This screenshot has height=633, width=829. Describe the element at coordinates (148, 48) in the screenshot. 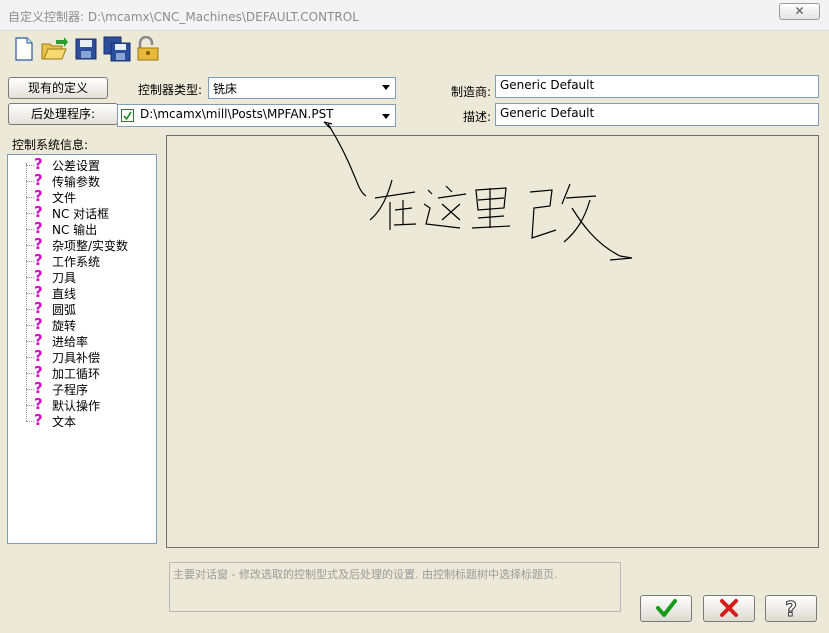

I see `lock-icon` at that location.